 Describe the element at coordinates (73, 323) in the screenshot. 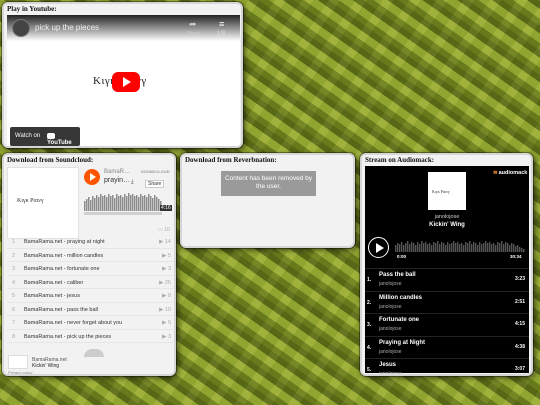

I see `track-title: BamaRama.net - never forget about you` at that location.